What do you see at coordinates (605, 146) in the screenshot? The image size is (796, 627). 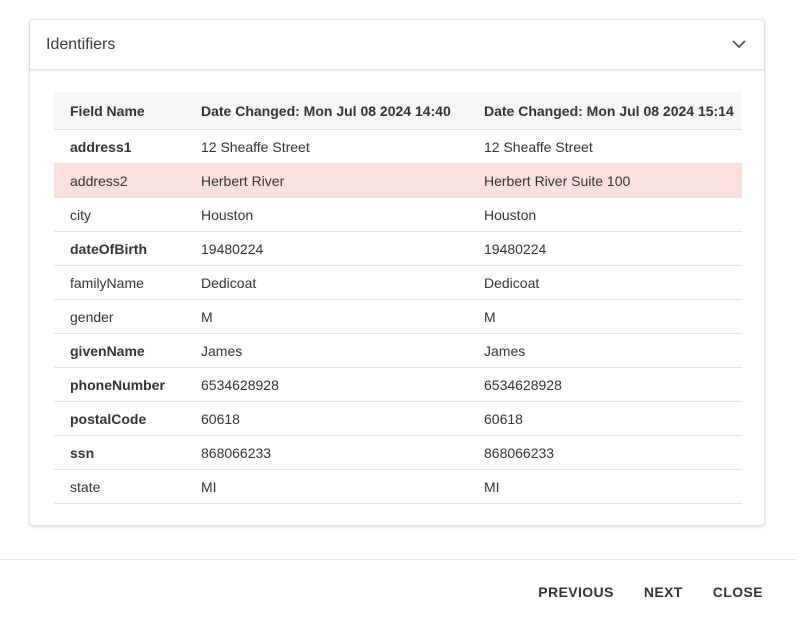 I see `cell-new-value: 12 Sheaffe Street` at bounding box center [605, 146].